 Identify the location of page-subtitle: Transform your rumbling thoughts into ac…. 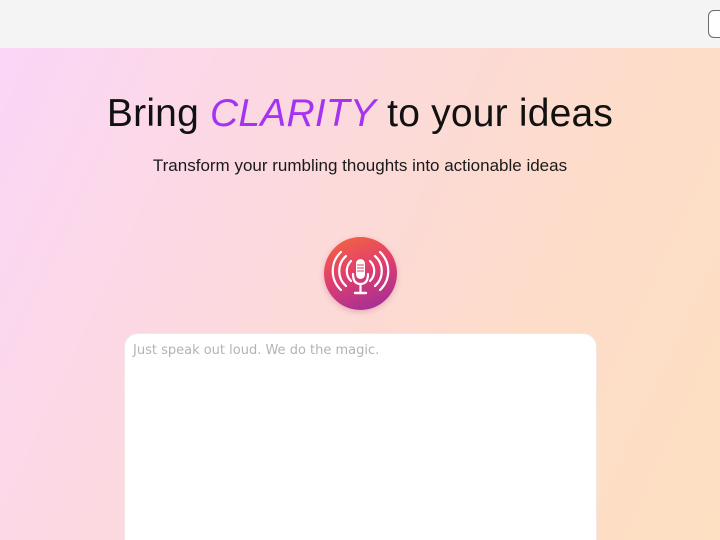
(360, 165).